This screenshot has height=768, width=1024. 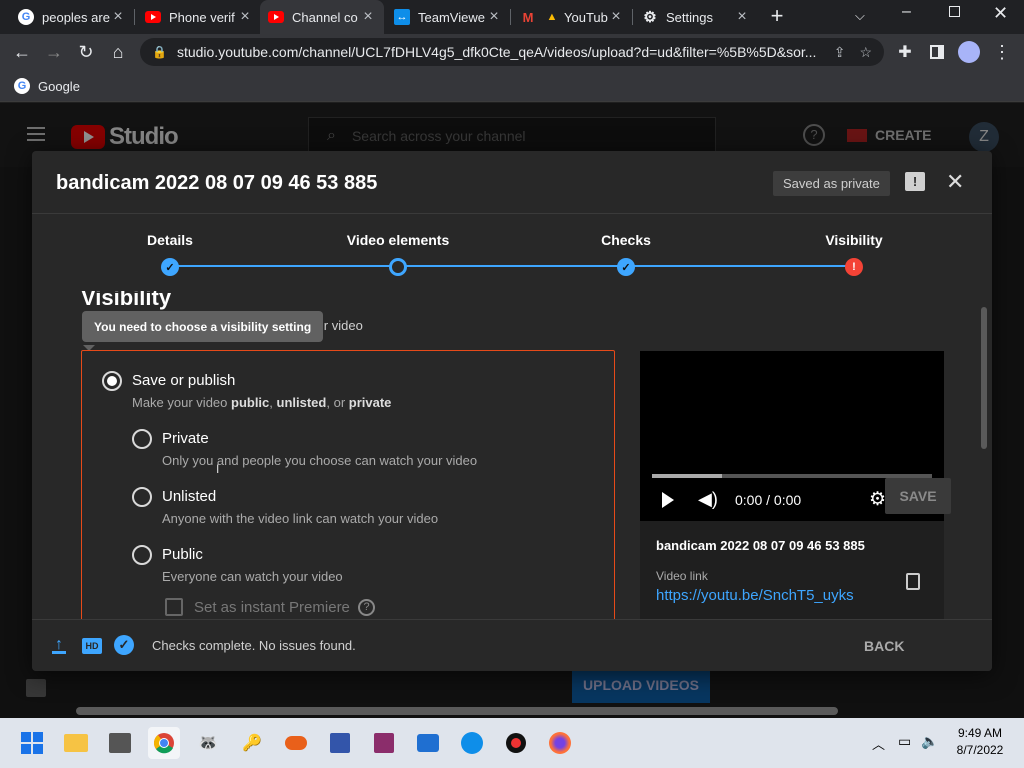 I want to click on clock-time: 9:49 AM, so click(x=980, y=733).